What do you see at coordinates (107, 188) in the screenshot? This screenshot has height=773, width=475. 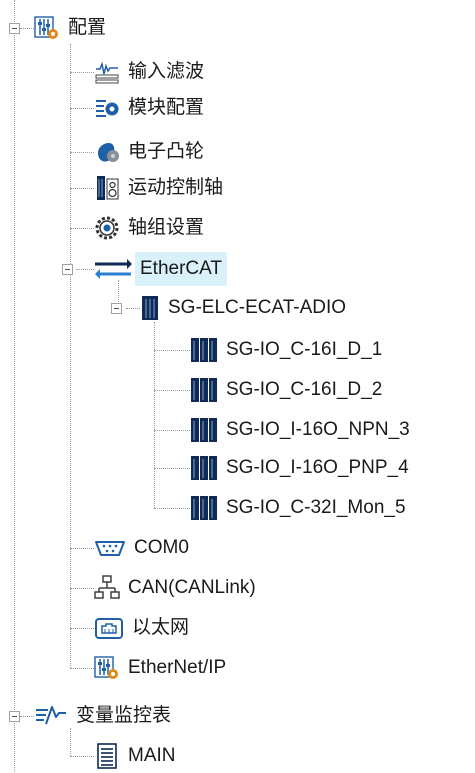 I see `servo-drive-icon` at bounding box center [107, 188].